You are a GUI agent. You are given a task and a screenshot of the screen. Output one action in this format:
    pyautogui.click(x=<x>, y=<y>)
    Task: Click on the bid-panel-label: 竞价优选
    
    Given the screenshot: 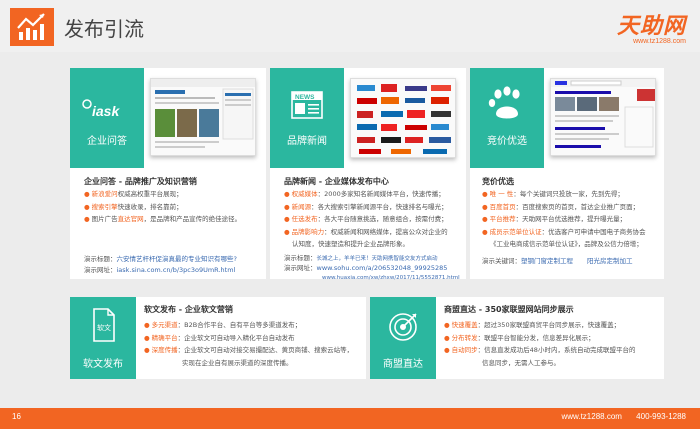 What is the action you would take?
    pyautogui.click(x=507, y=141)
    